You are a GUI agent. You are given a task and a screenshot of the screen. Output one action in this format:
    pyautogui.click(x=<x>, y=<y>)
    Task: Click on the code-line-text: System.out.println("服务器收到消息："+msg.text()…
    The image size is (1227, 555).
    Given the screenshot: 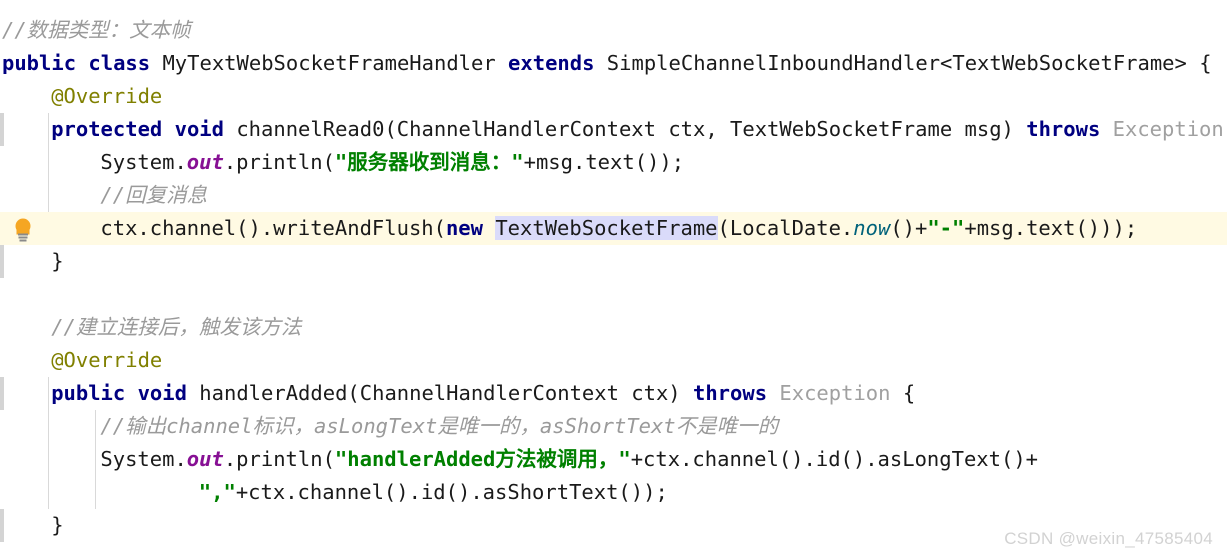 What is the action you would take?
    pyautogui.click(x=392, y=162)
    